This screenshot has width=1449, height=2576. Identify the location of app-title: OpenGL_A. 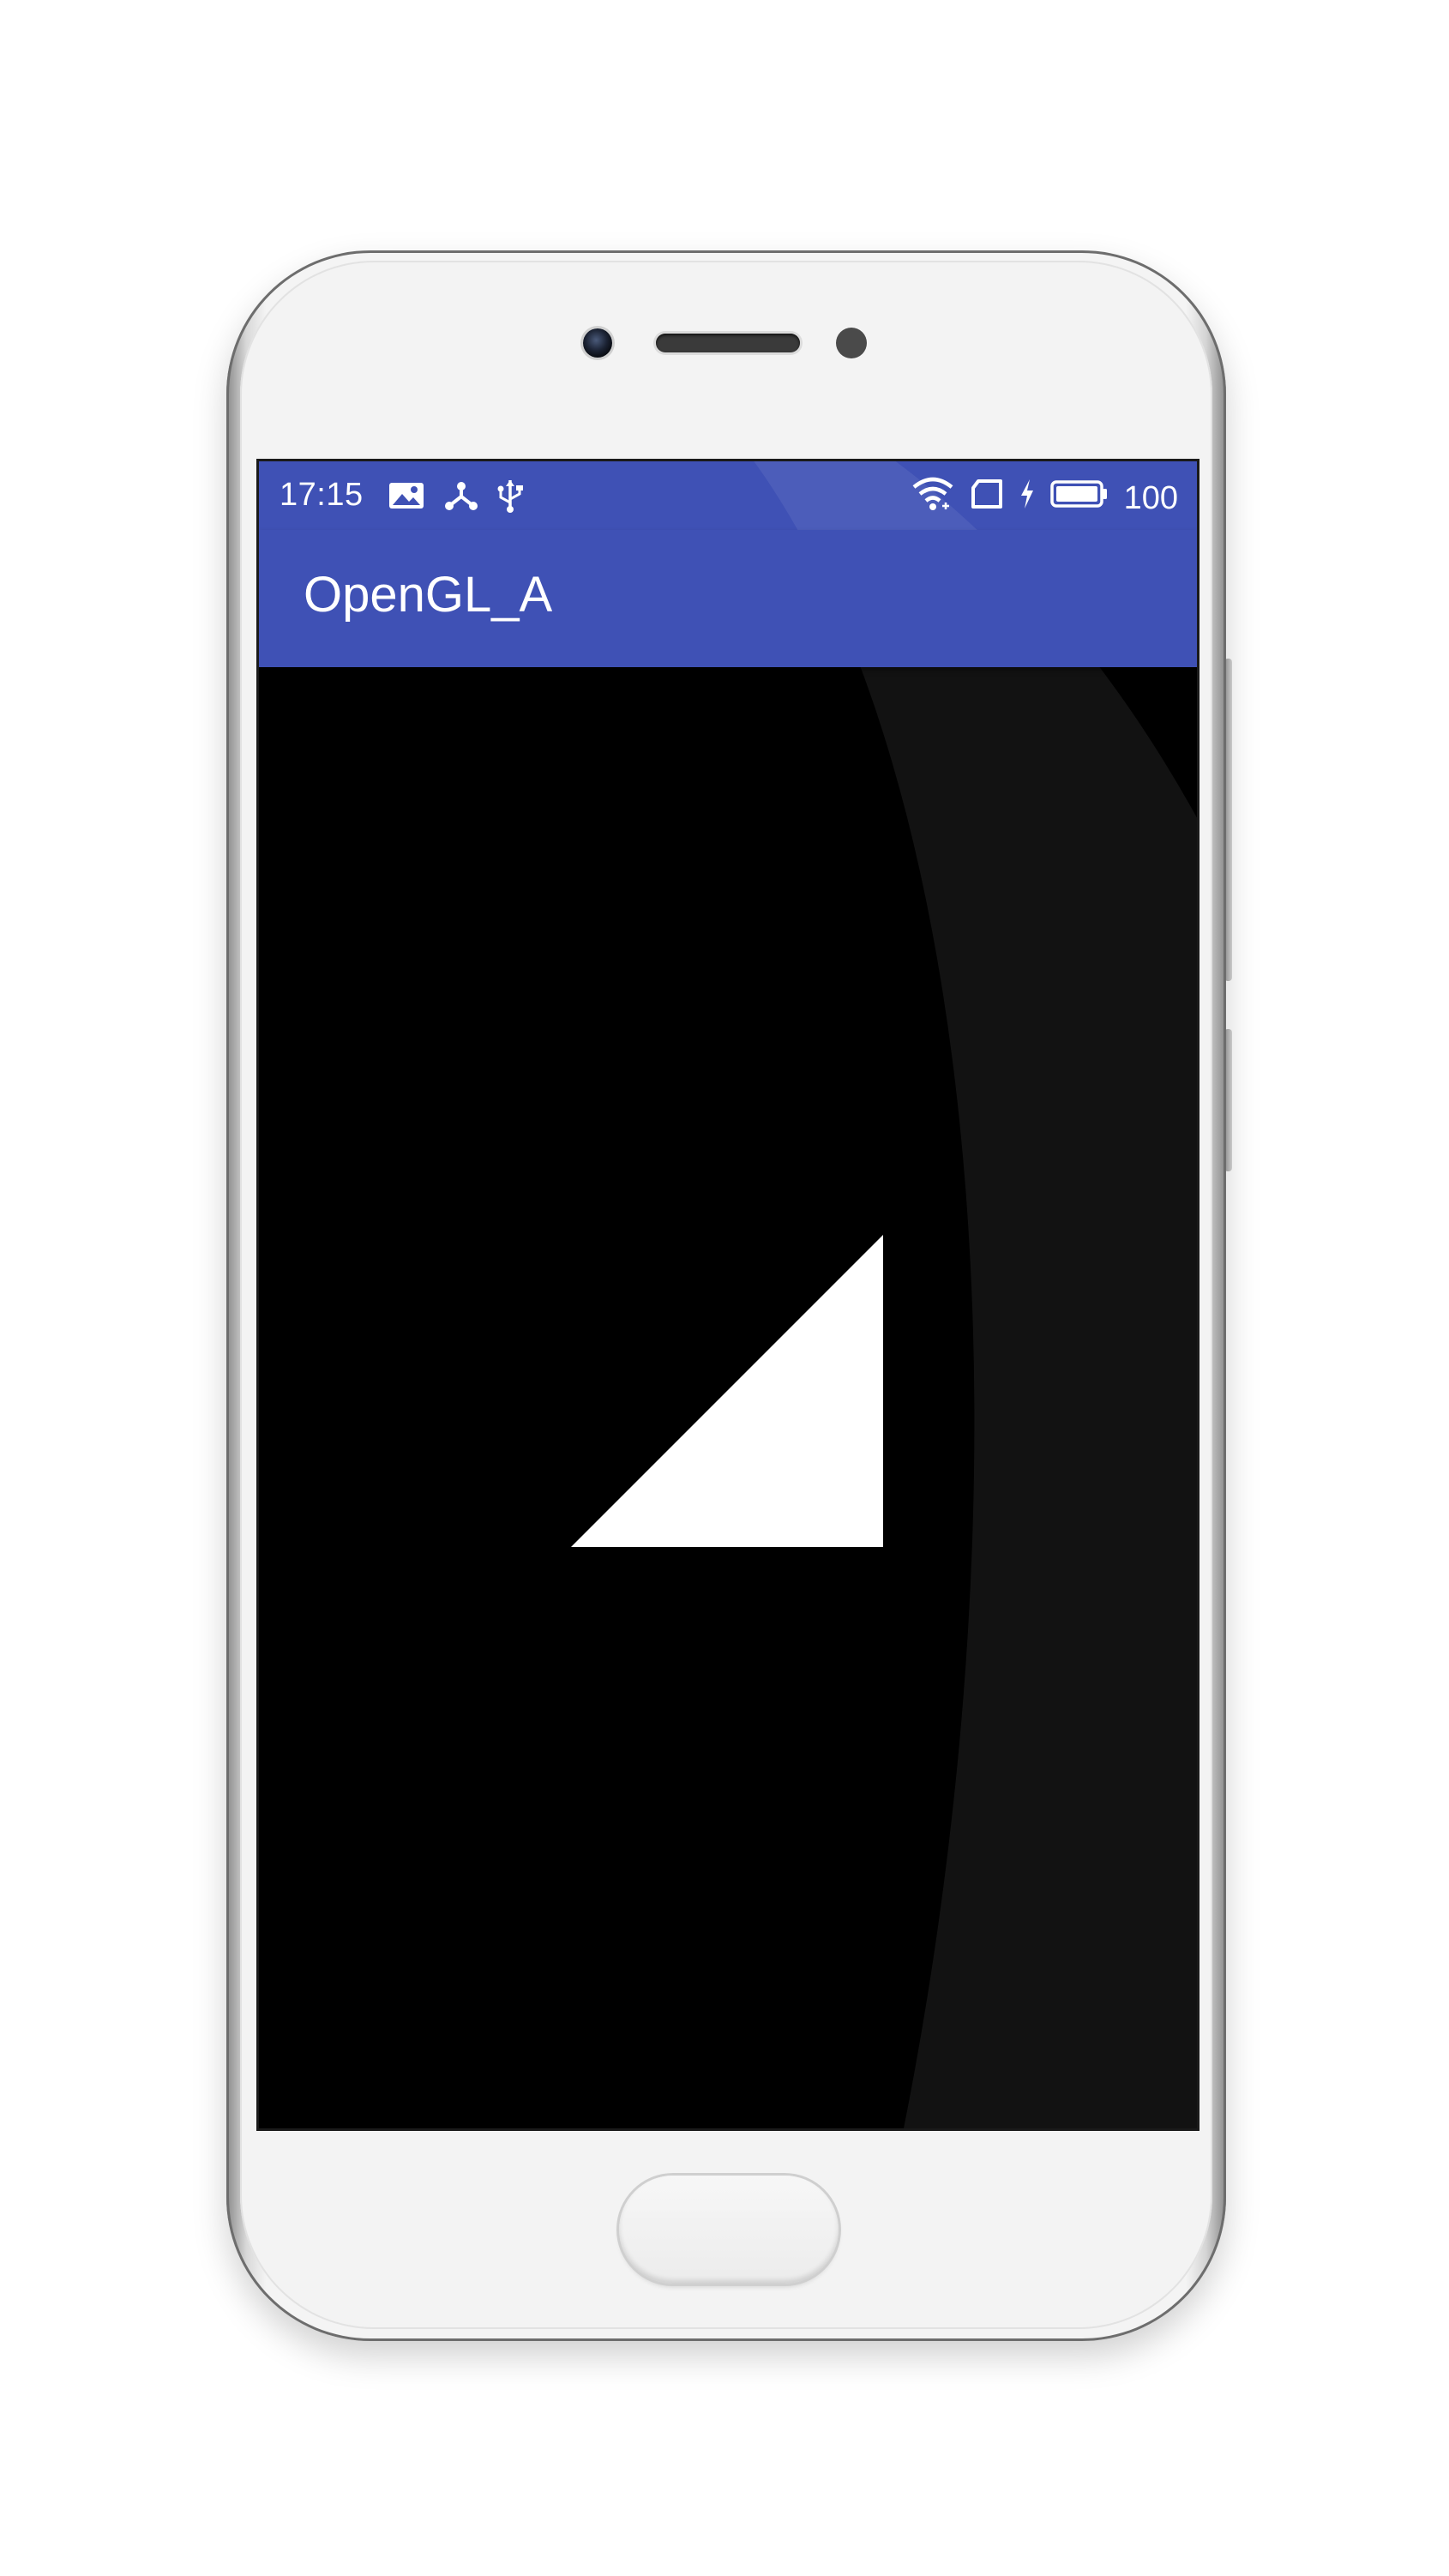
(428, 595).